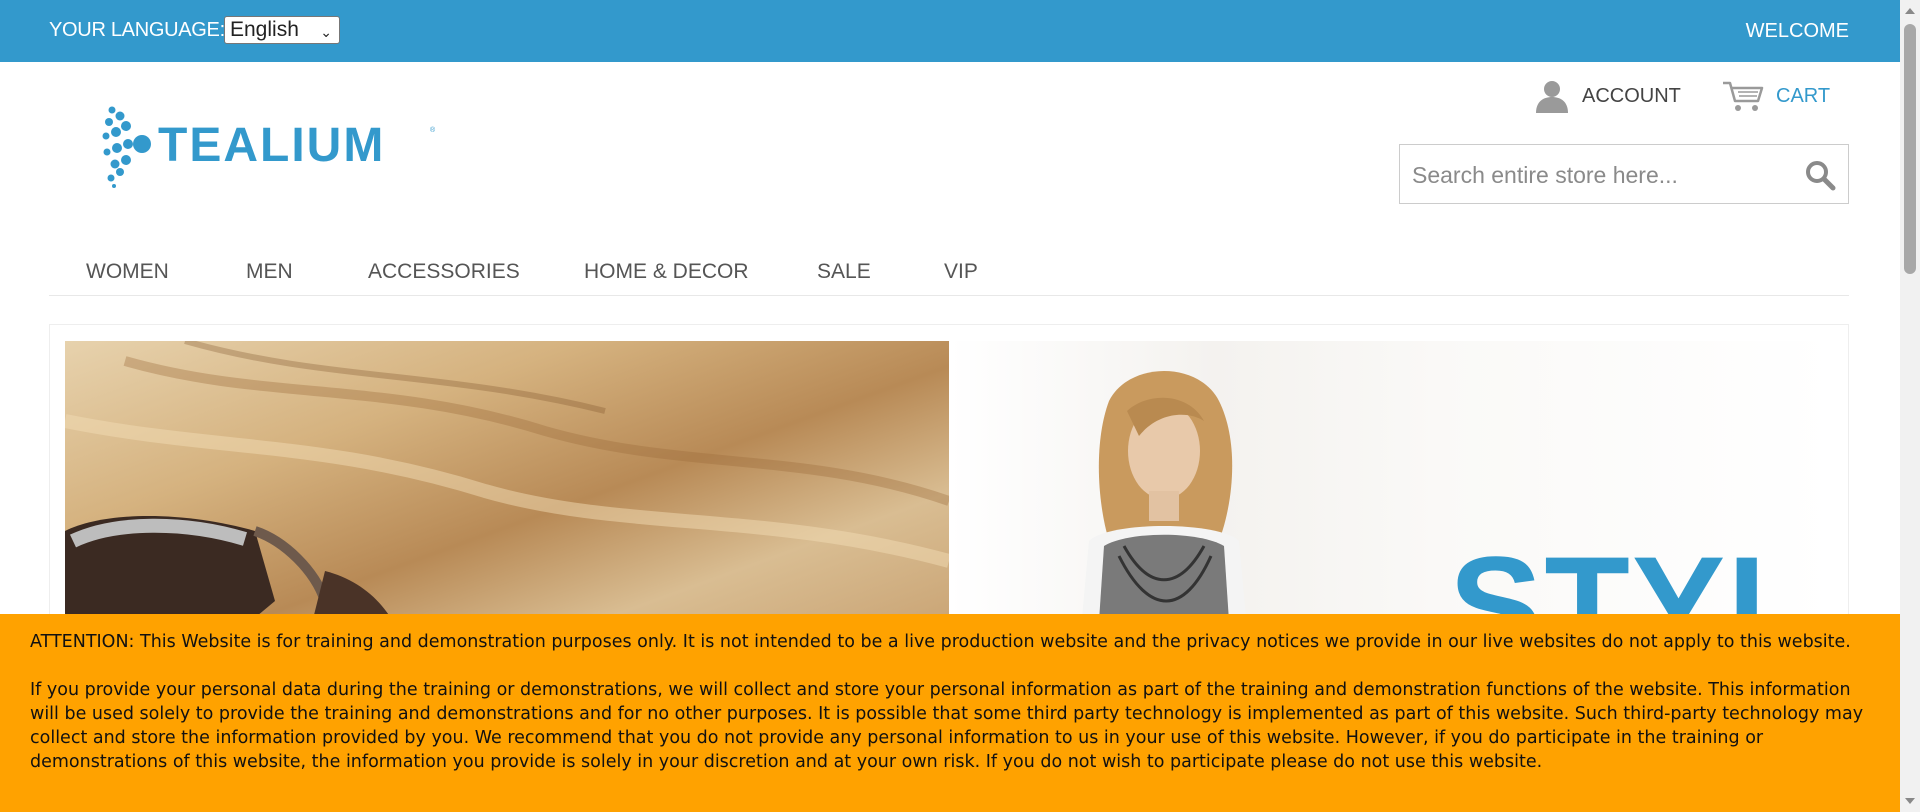  I want to click on cart-link: CART, so click(1776, 96).